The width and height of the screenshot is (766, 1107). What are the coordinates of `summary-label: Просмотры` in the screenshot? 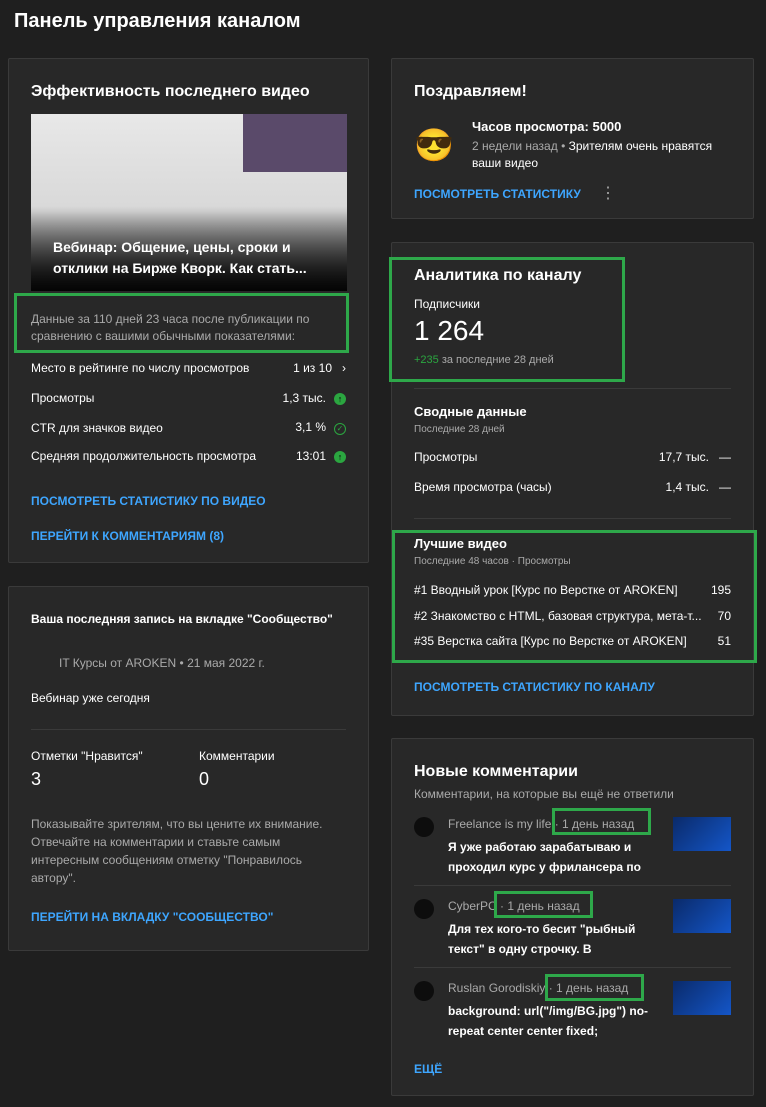 It's located at (446, 457).